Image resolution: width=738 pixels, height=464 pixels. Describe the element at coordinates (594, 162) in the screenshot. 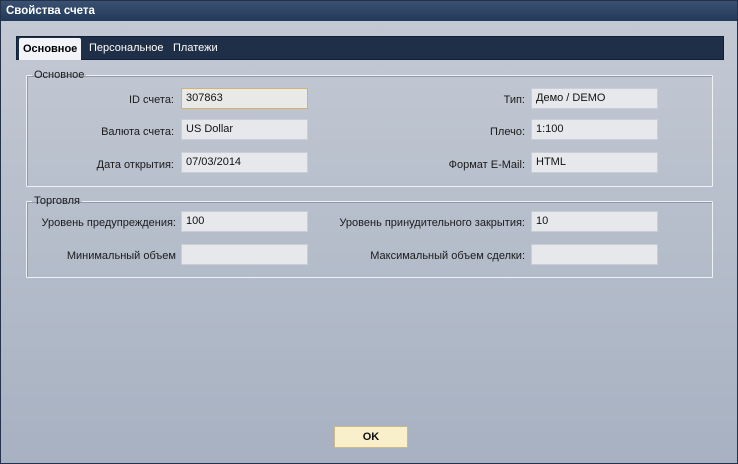

I see `email-format-field: HTML` at that location.